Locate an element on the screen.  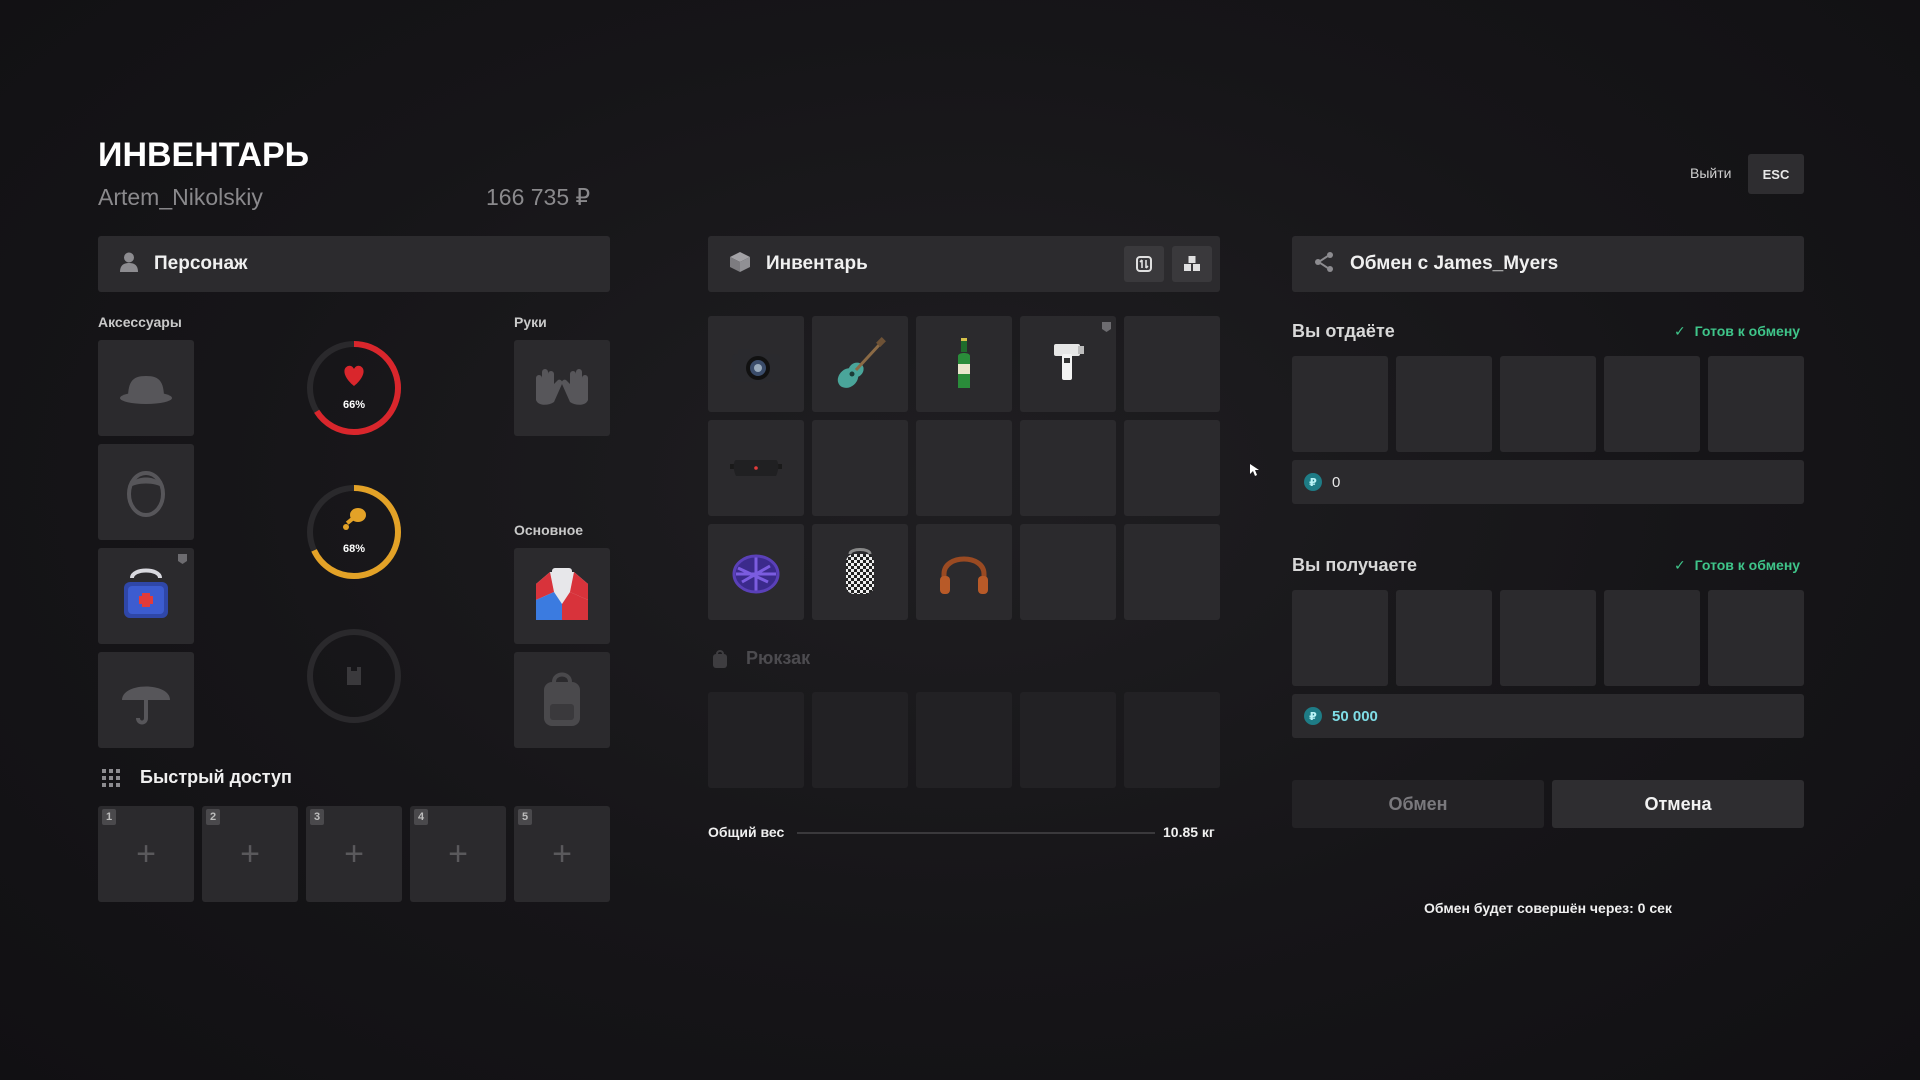
quick-slot-4: 4 + is located at coordinates (458, 854).